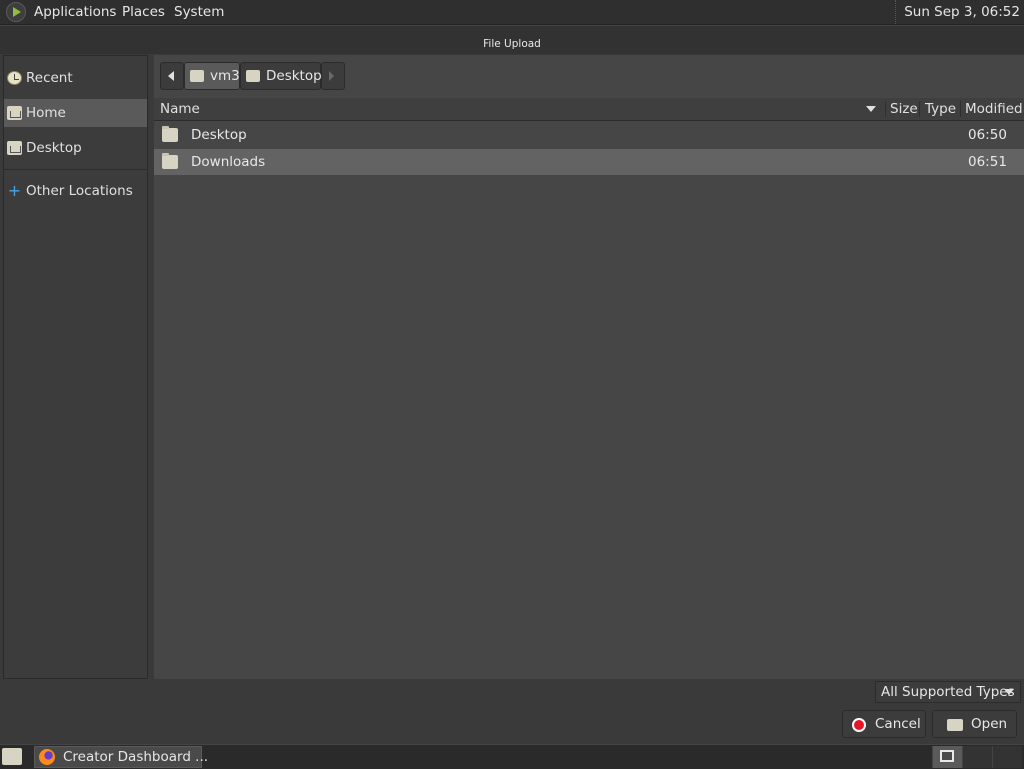  I want to click on sidebar-item-label: Home, so click(46, 113).